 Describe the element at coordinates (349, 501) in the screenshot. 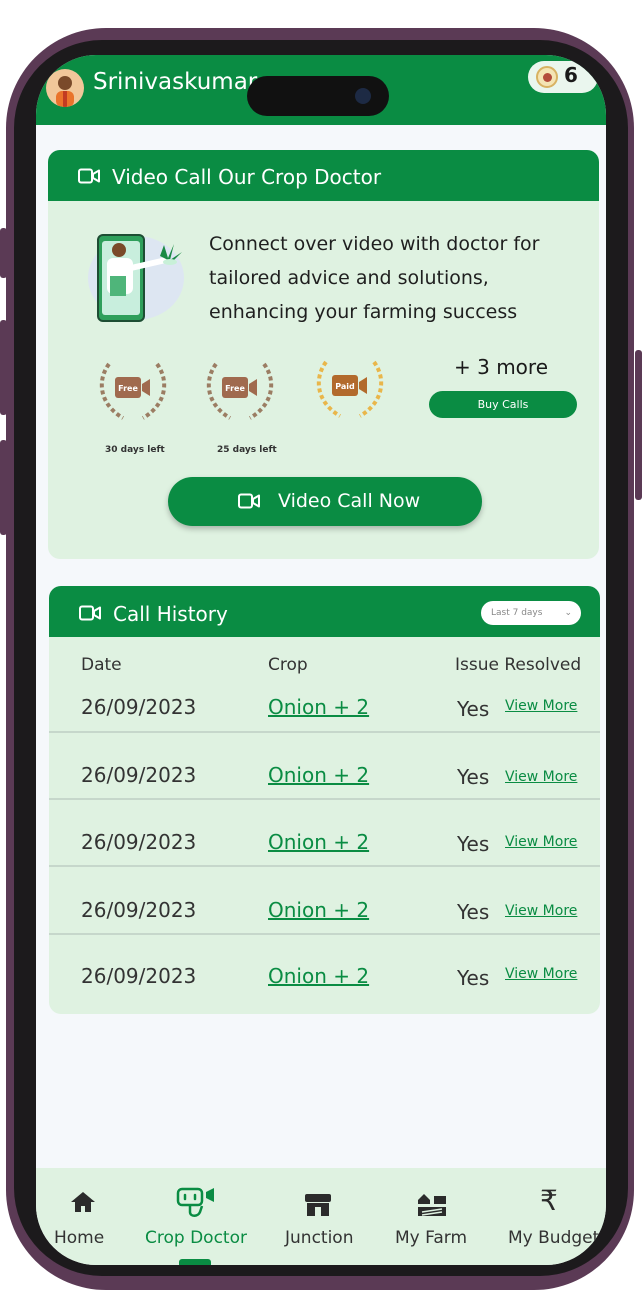

I see `video-call-now-label: Video Call Now` at that location.